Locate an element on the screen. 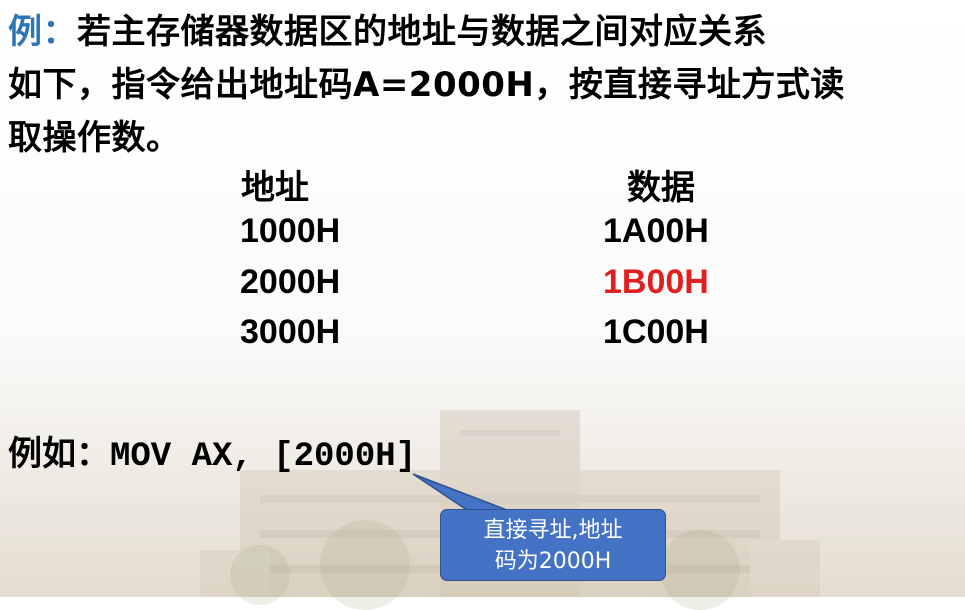  table-header-address: 地址 is located at coordinates (275, 188).